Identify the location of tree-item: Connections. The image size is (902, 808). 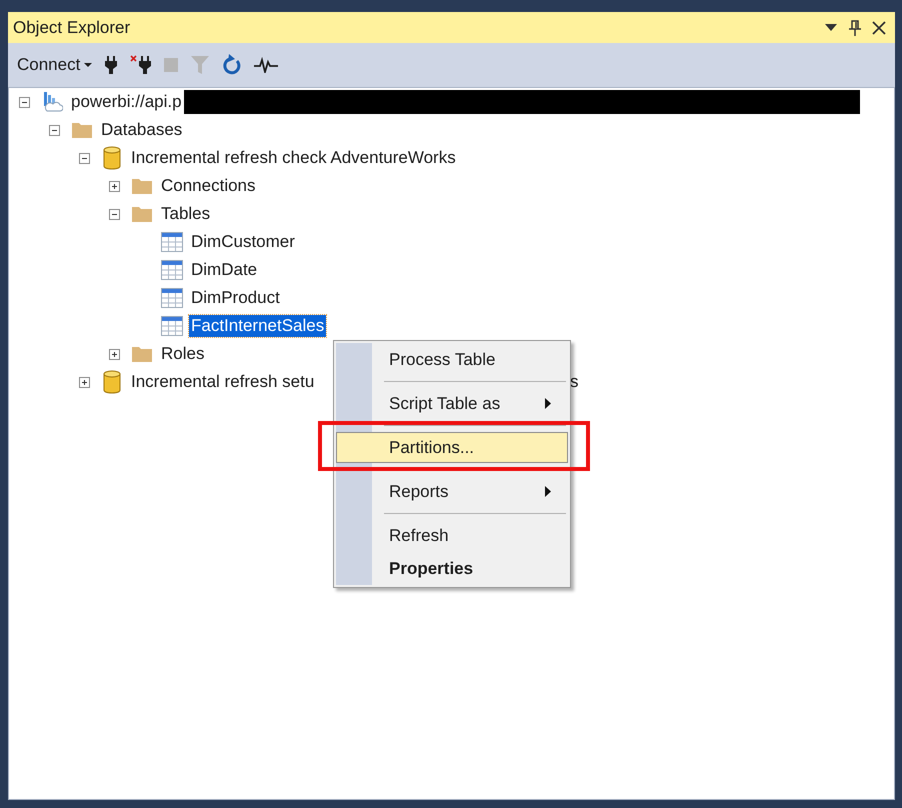
(208, 186).